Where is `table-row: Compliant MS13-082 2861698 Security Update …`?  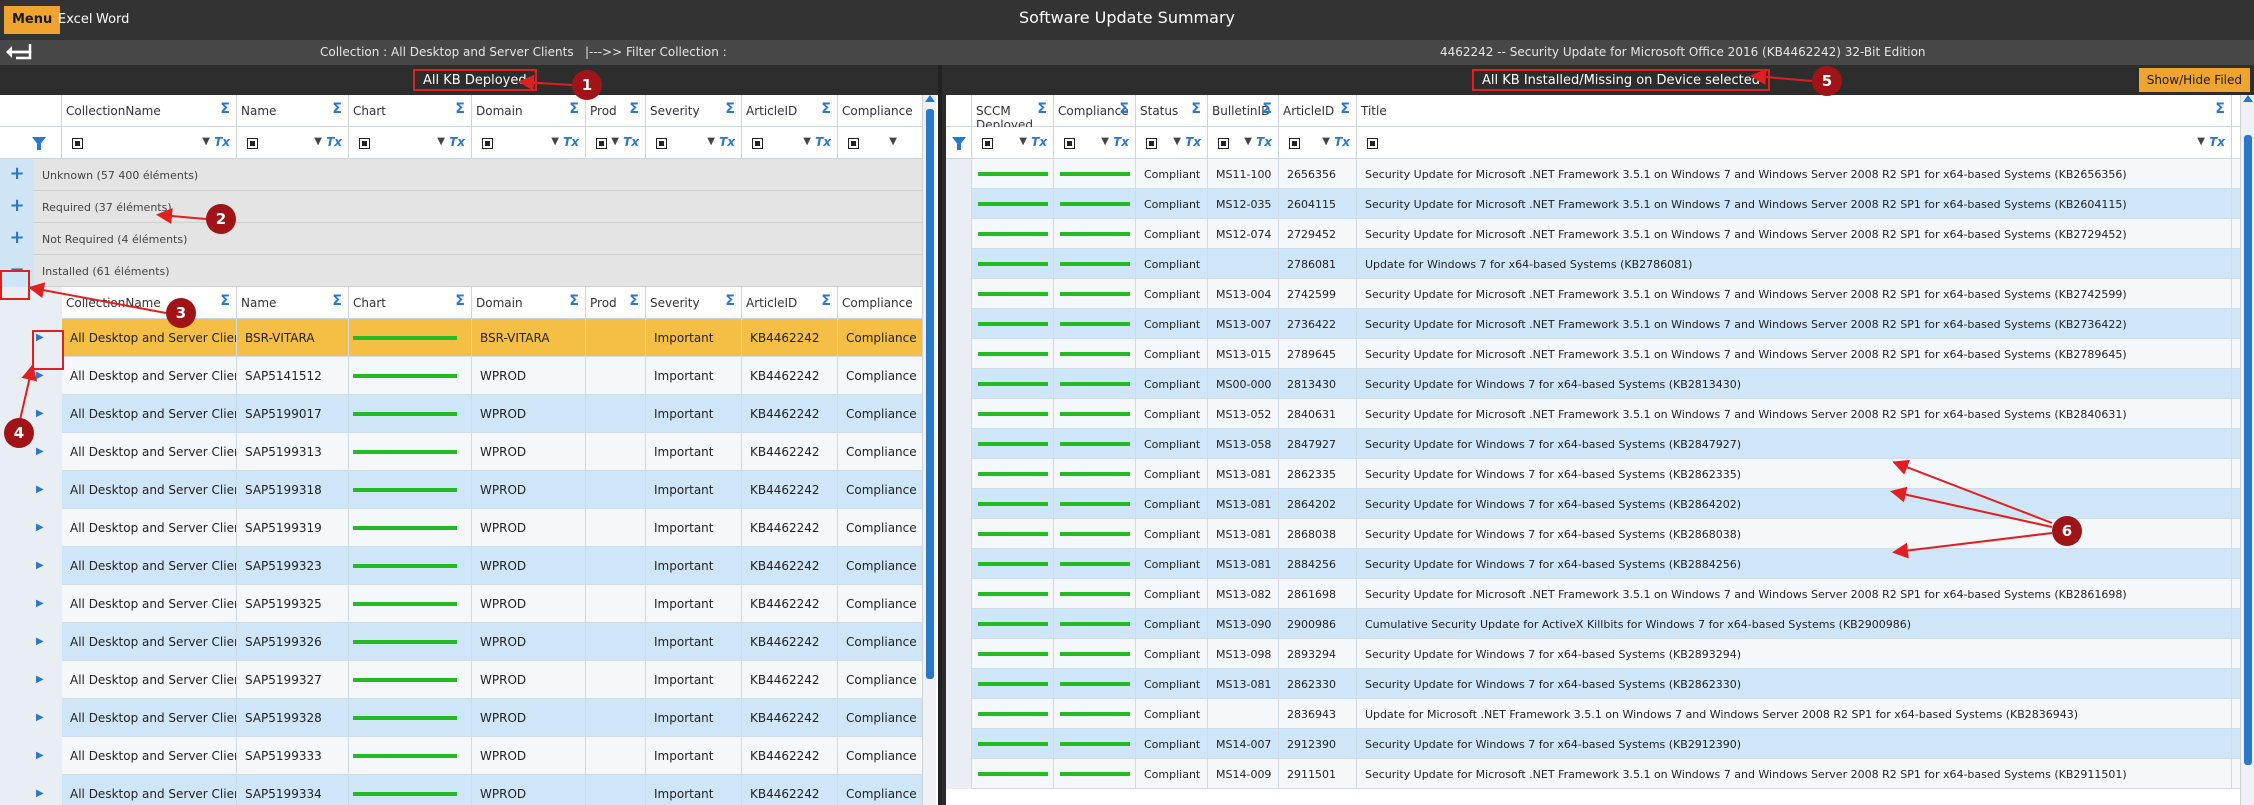 table-row: Compliant MS13-082 2861698 Security Update … is located at coordinates (1593, 594).